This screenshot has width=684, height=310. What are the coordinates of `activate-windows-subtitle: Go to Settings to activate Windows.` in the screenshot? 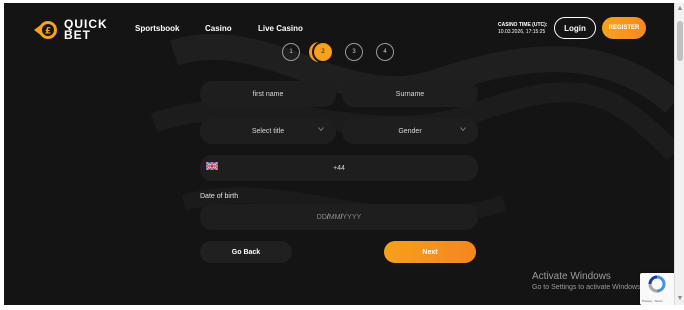 It's located at (587, 287).